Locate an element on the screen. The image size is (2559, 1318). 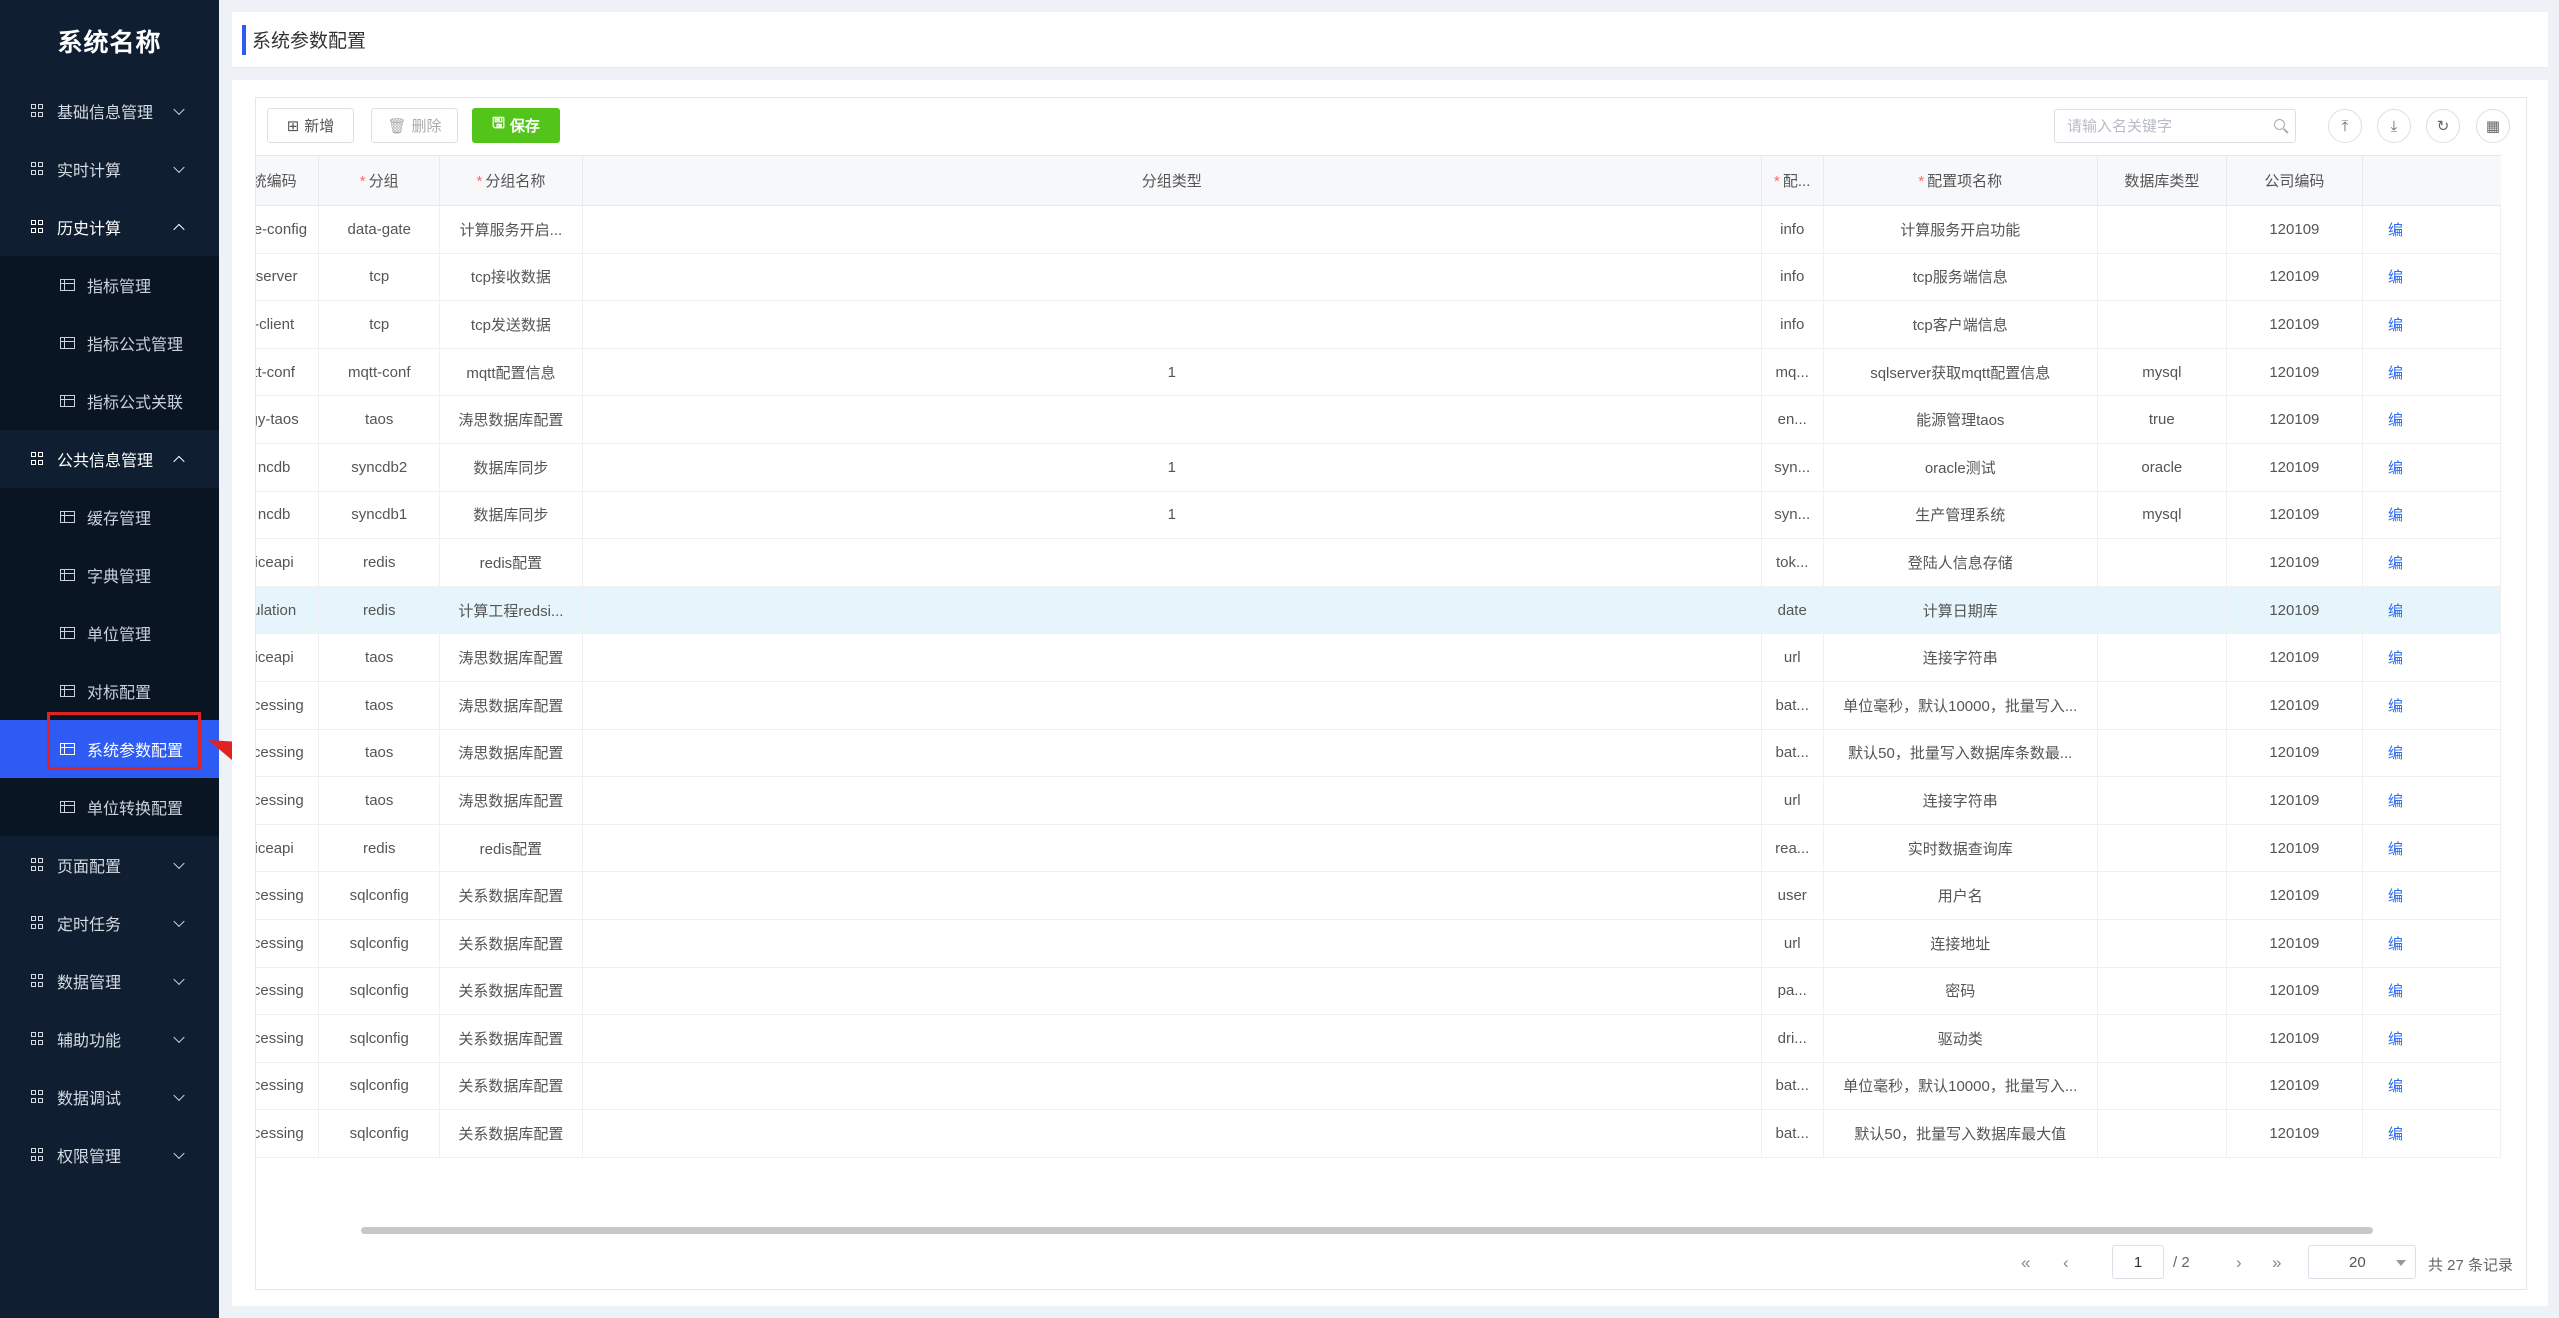
next-page-icon: › is located at coordinates (2239, 1263).